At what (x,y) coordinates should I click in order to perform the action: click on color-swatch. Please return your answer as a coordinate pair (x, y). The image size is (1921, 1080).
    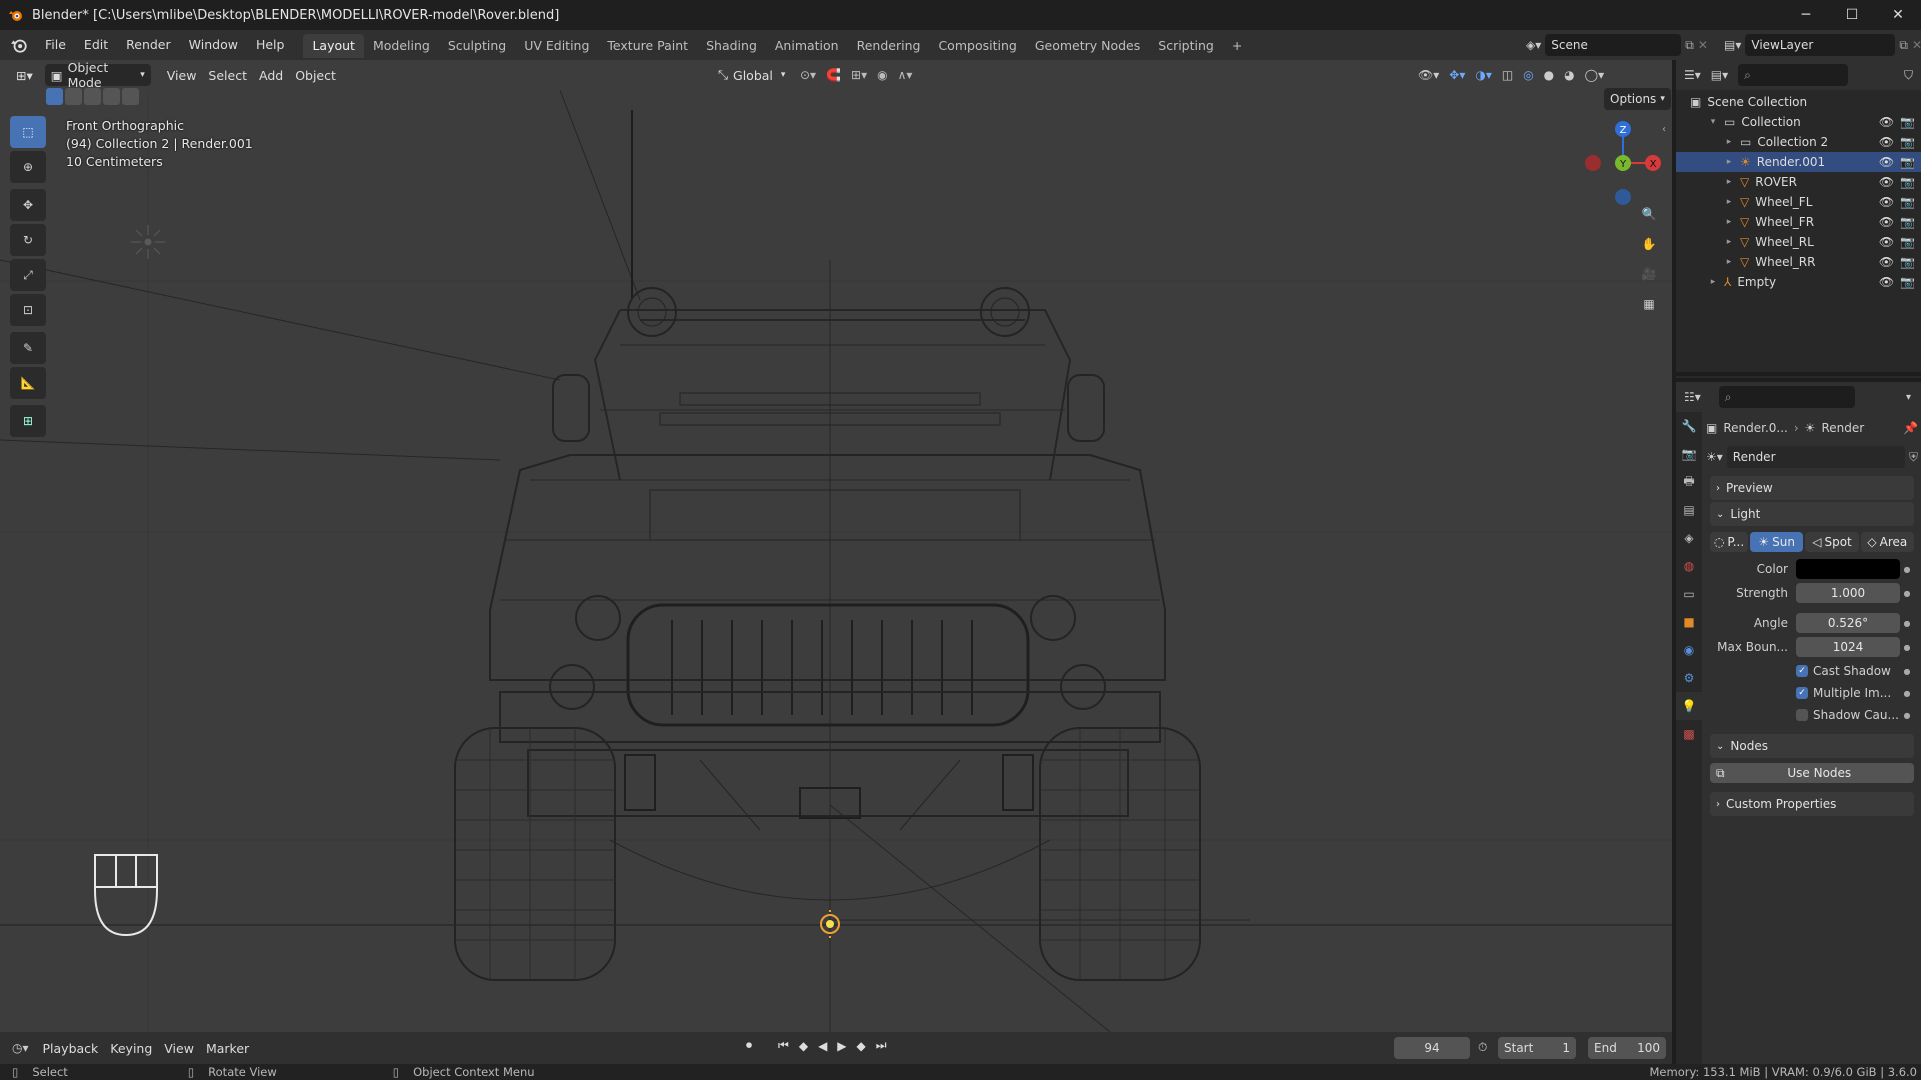
    Looking at the image, I should click on (1848, 569).